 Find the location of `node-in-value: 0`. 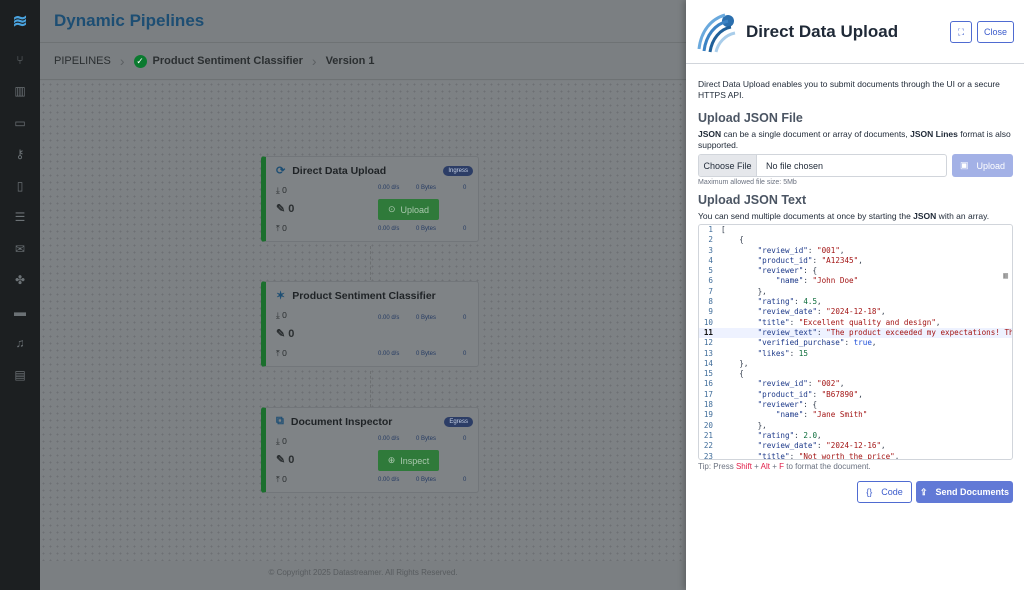

node-in-value: 0 is located at coordinates (284, 315).